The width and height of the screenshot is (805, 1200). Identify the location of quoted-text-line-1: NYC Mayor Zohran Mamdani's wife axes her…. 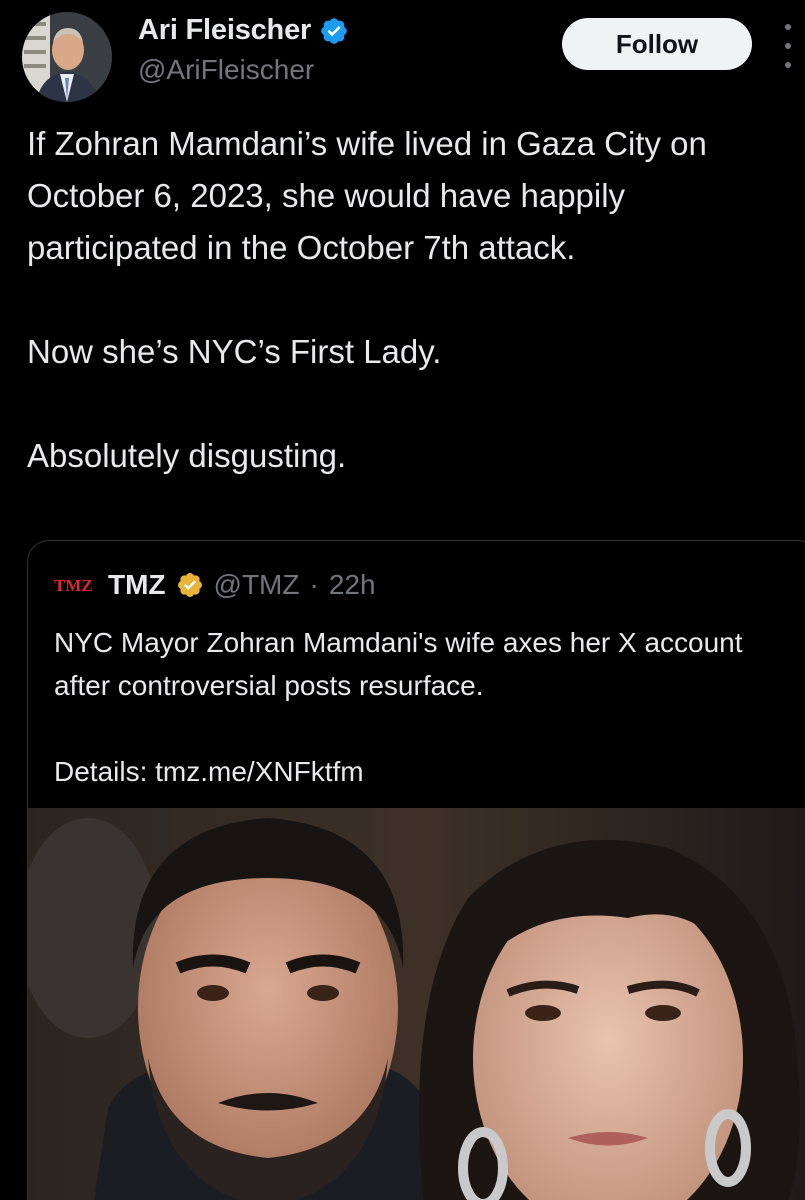
(398, 664).